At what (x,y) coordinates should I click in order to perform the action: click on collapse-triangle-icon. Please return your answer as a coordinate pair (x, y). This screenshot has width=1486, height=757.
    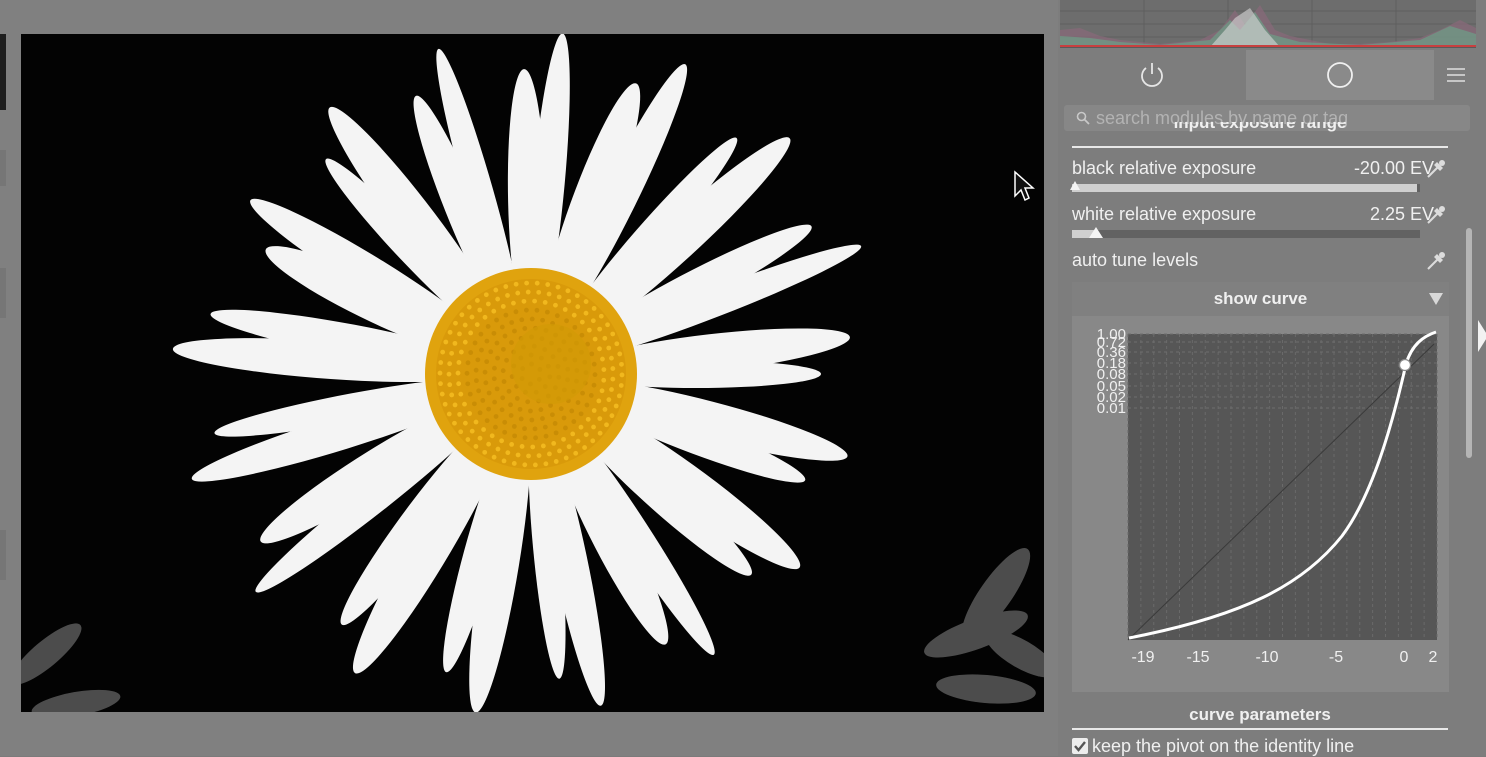
    Looking at the image, I should click on (1436, 299).